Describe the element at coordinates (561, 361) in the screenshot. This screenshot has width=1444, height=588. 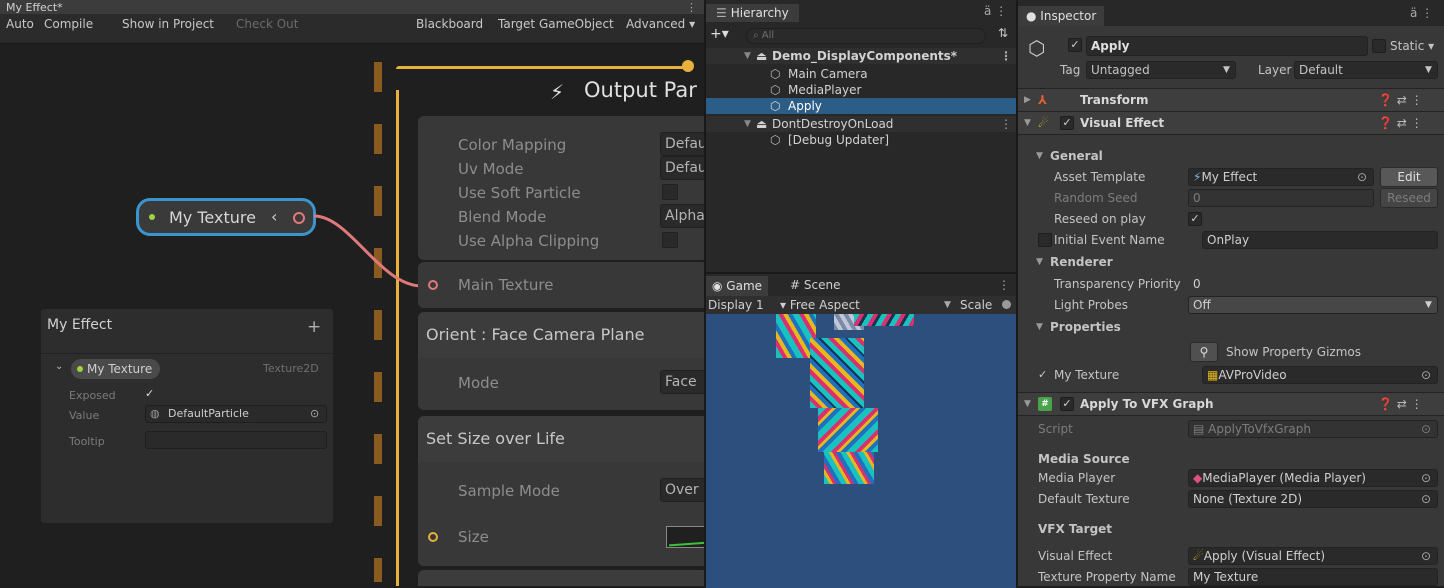
I see `orient-block: Orient : Face Camera Plane Mode Face` at that location.